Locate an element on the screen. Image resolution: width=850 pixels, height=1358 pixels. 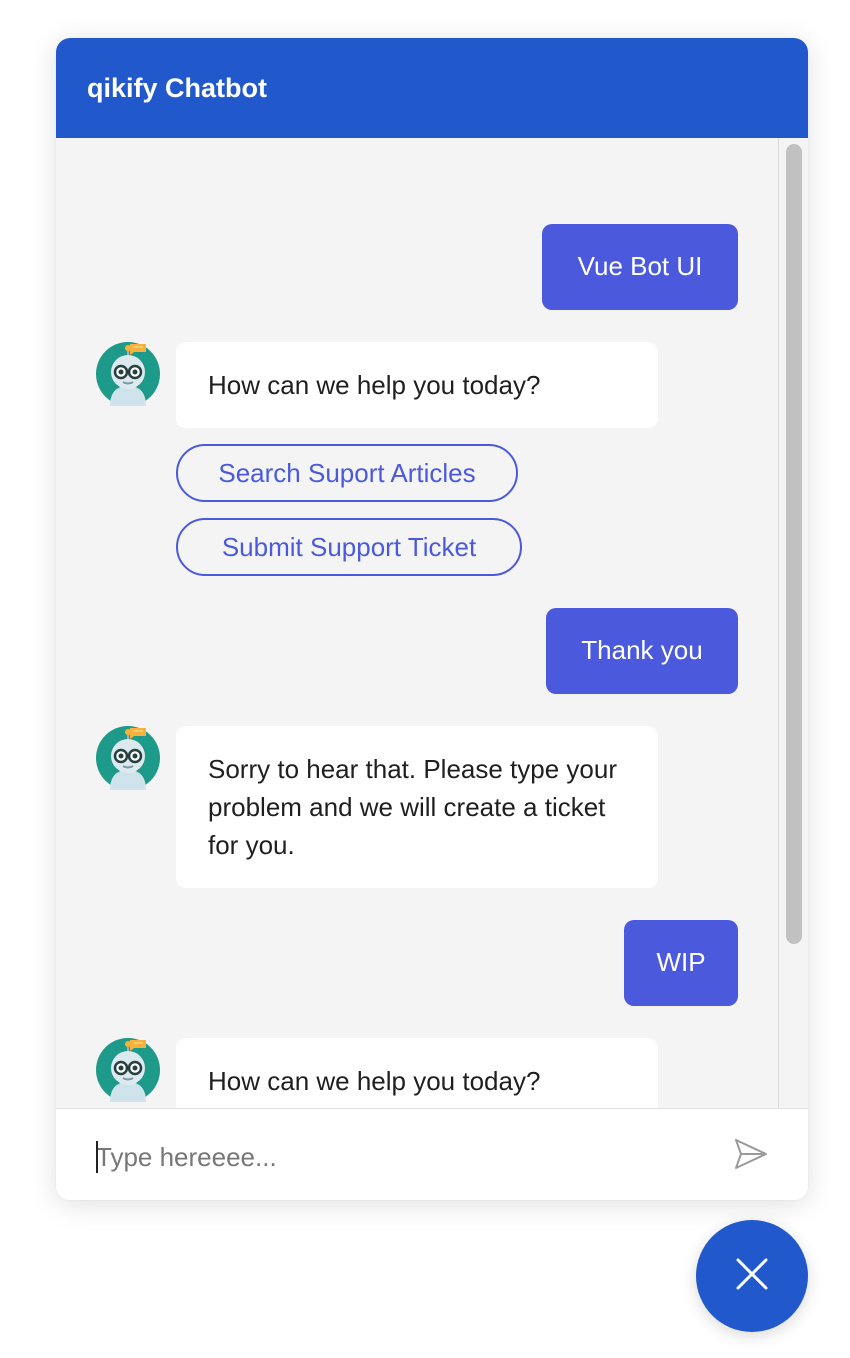
submit-support-ticket-button: Submit Support Ticket is located at coordinates (349, 547).